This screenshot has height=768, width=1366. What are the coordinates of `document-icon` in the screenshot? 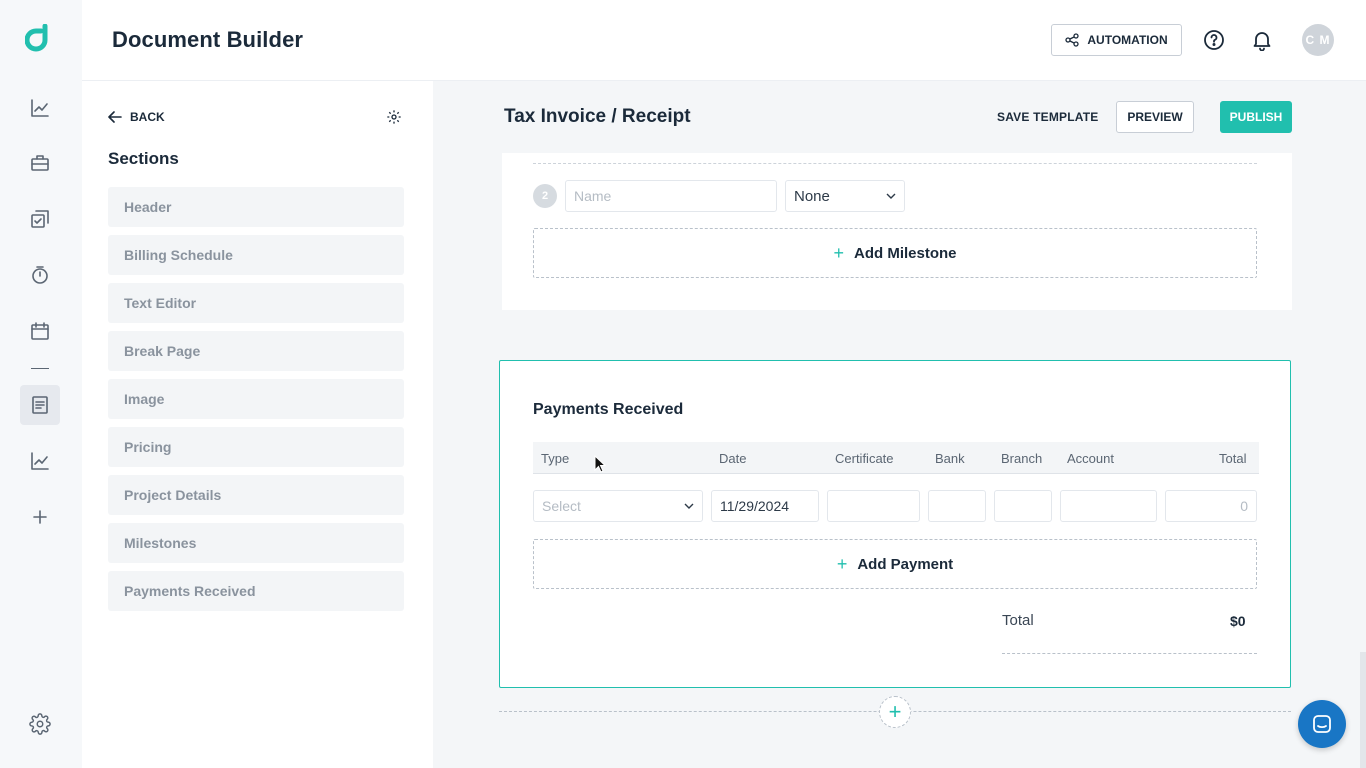 It's located at (40, 405).